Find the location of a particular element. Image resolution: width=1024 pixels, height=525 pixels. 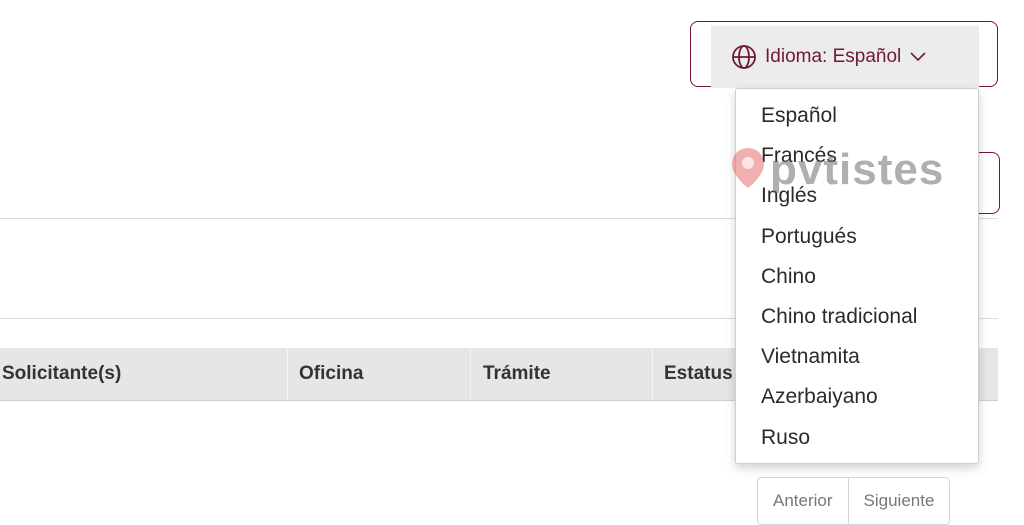

previous-page-button: Anterior is located at coordinates (803, 501).